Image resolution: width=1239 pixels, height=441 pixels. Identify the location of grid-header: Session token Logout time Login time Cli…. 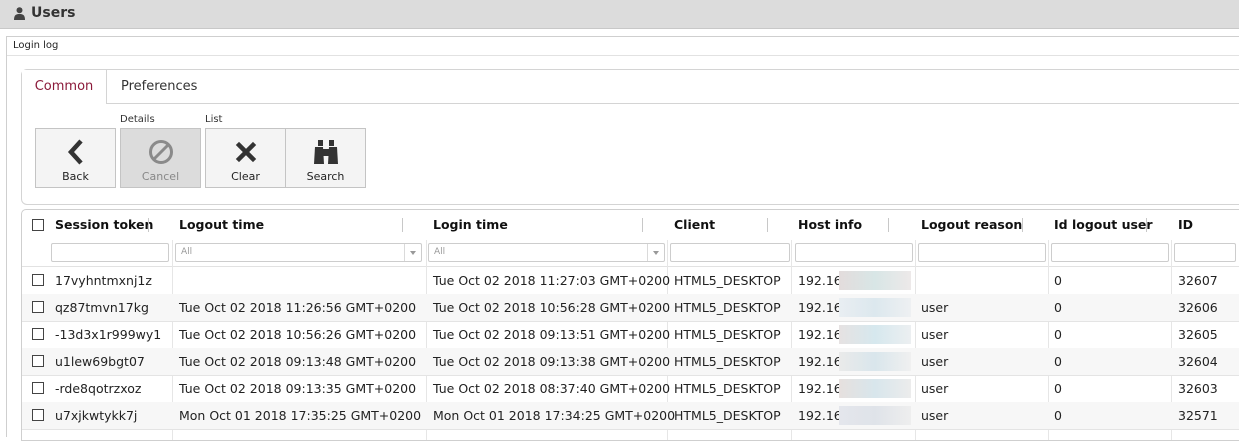
(630, 225).